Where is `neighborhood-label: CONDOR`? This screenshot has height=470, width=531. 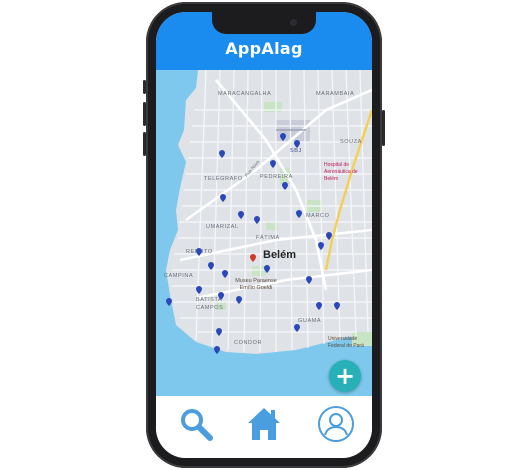 neighborhood-label: CONDOR is located at coordinates (248, 343).